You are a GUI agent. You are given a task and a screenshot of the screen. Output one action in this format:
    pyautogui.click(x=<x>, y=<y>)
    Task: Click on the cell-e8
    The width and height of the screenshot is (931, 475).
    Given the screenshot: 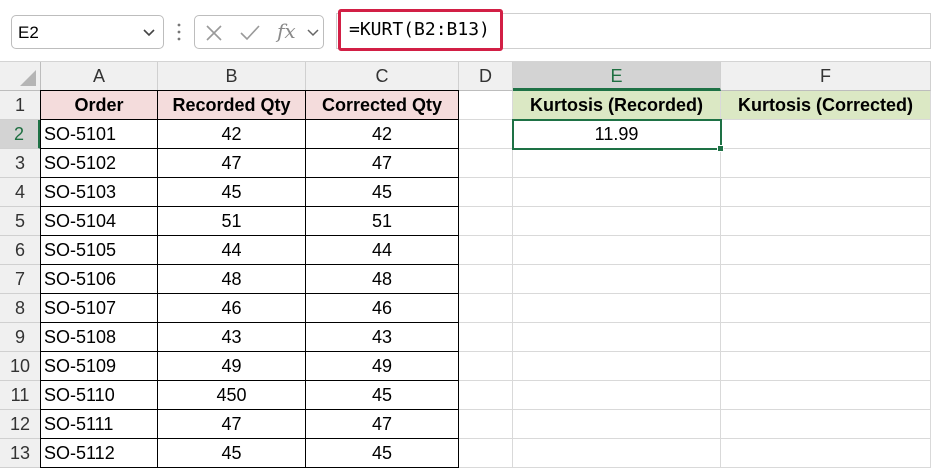 What is the action you would take?
    pyautogui.click(x=617, y=308)
    